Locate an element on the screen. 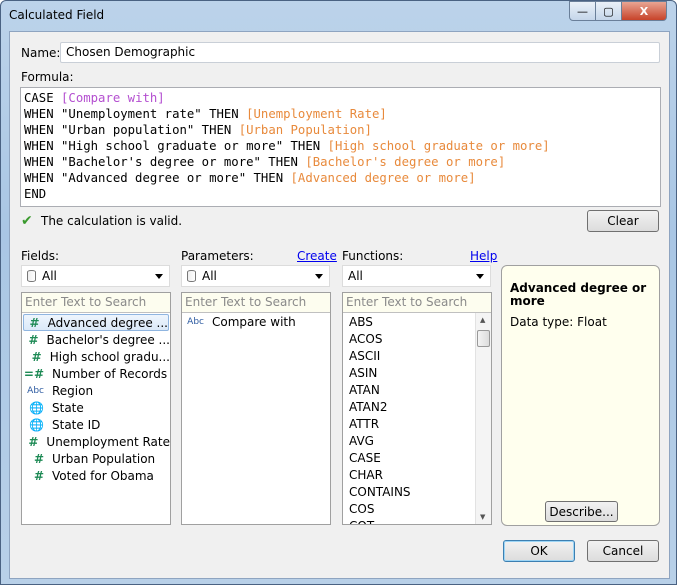 The height and width of the screenshot is (585, 677). formula-field-ref: [Unemployment Rate] is located at coordinates (316, 114).